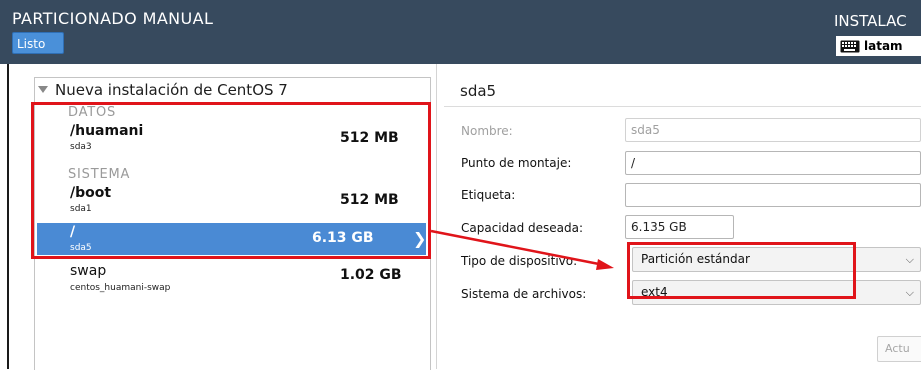 The width and height of the screenshot is (921, 370). I want to click on annotation-arrow, so click(522, 249).